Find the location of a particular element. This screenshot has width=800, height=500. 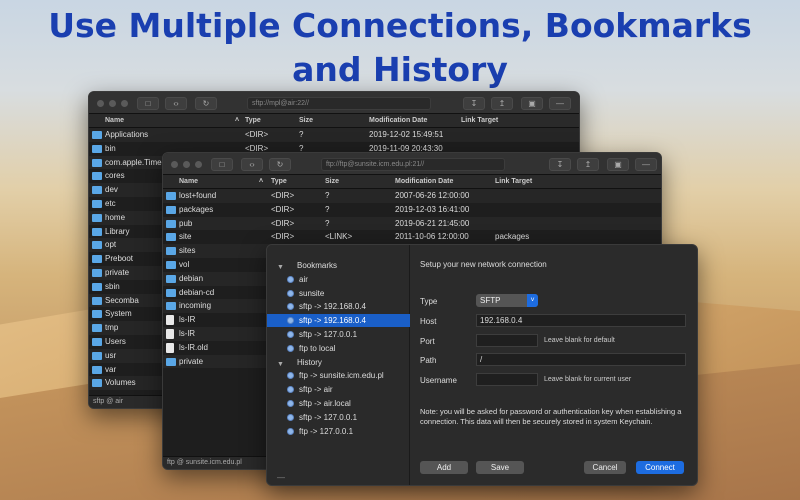

cell-name: packages is located at coordinates (196, 209).